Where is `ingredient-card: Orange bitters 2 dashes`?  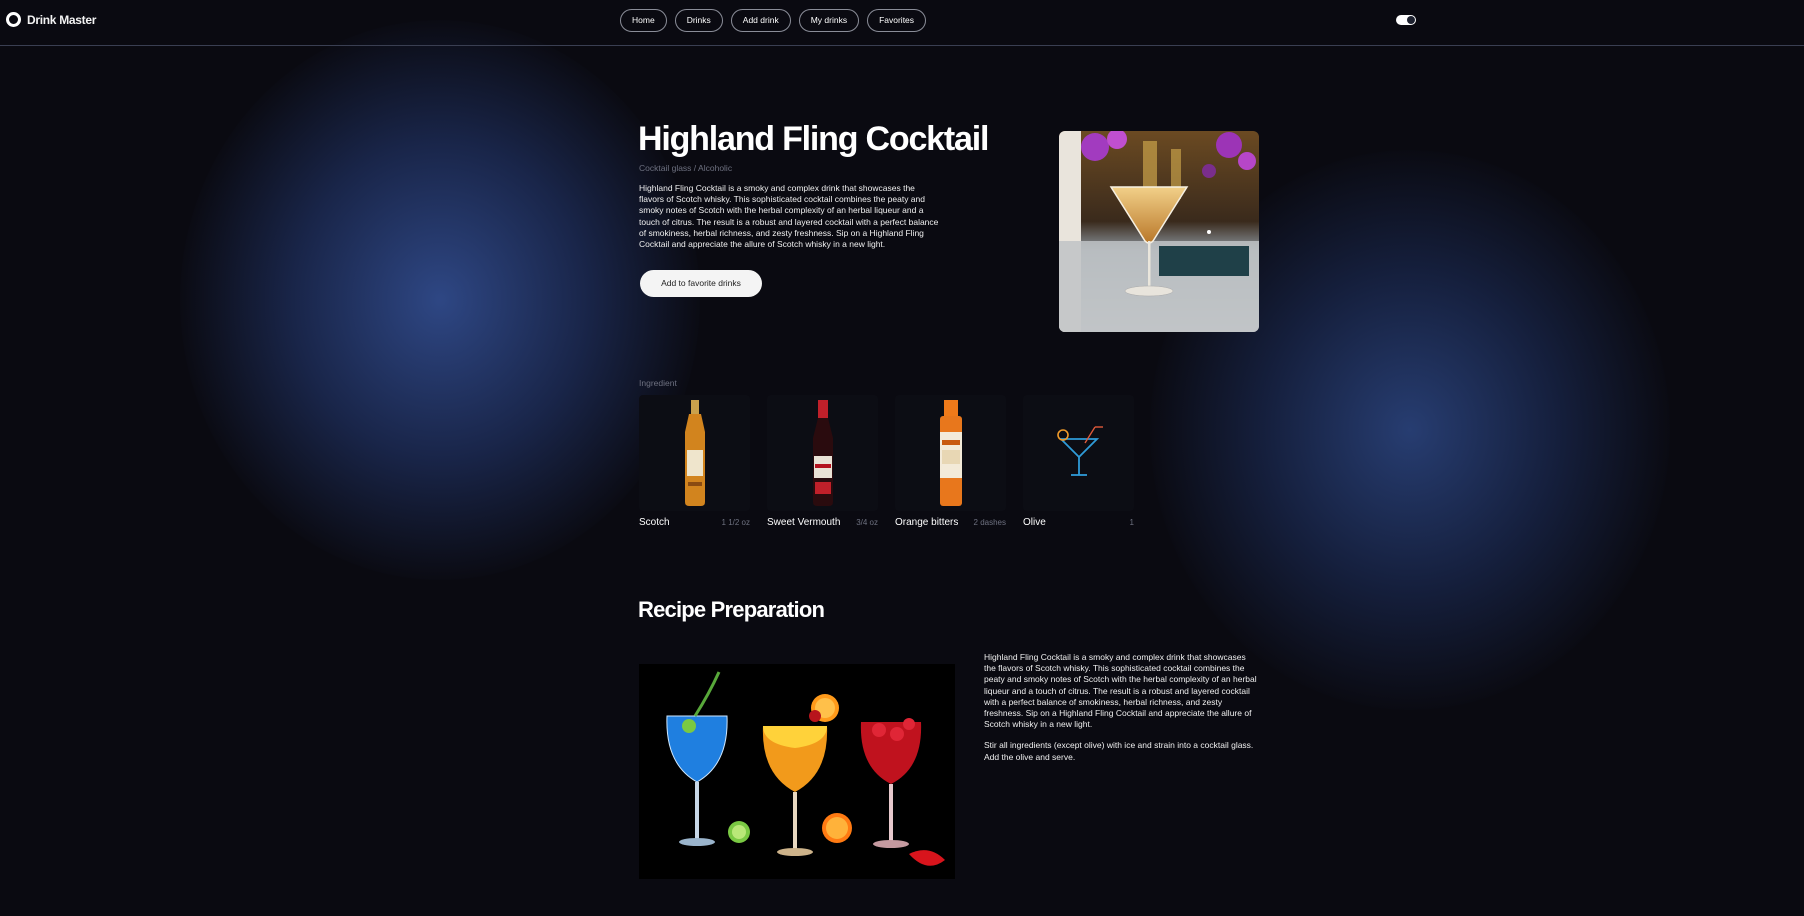 ingredient-card: Orange bitters 2 dashes is located at coordinates (950, 461).